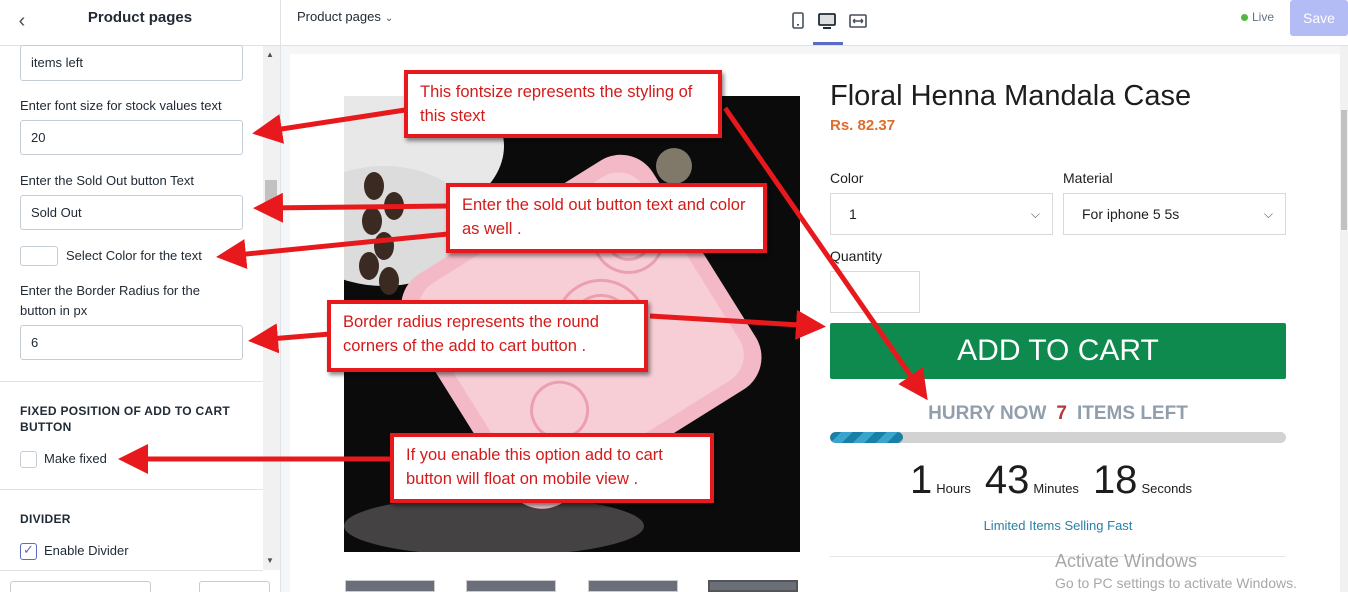  I want to click on preview-scrollbar-thumb, so click(1344, 170).